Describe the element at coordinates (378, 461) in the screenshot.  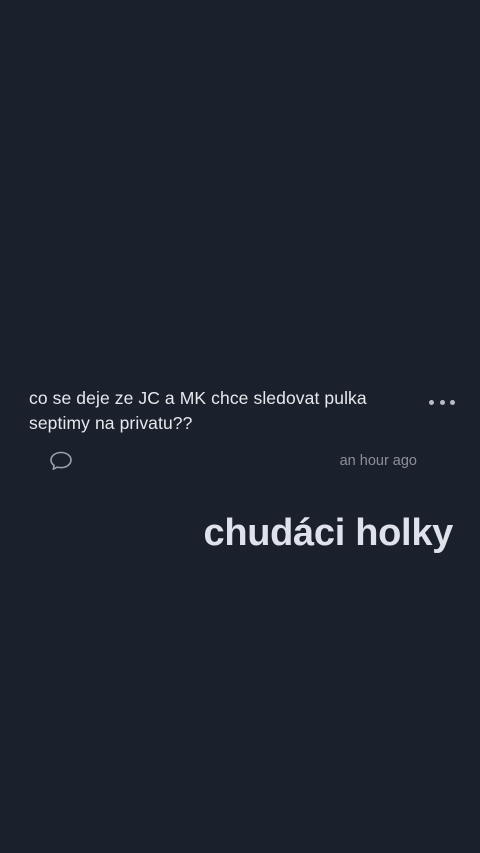
I see `post-timestamp: an hour ago` at that location.